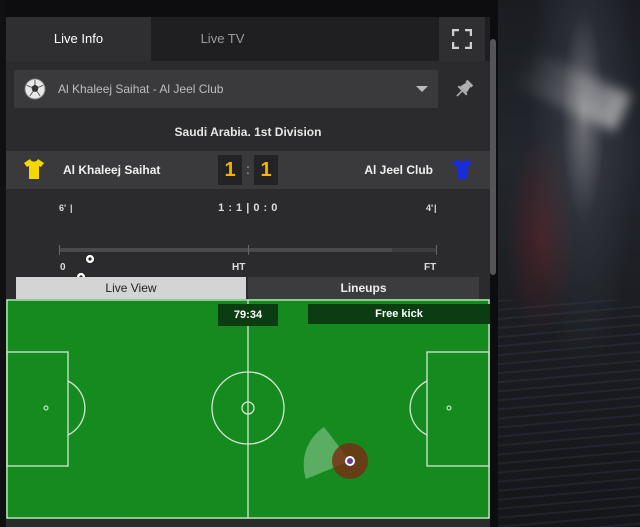 The image size is (640, 527). I want to click on timeline-progress, so click(225, 250).